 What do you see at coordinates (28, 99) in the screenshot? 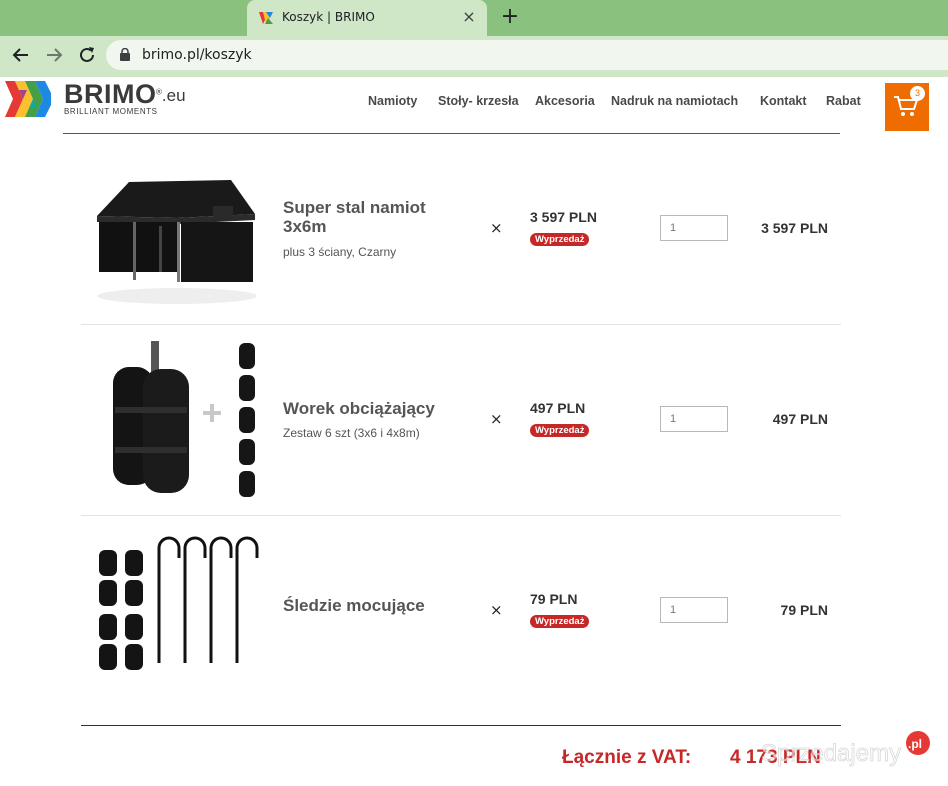
I see `brimo-logo-icon` at bounding box center [28, 99].